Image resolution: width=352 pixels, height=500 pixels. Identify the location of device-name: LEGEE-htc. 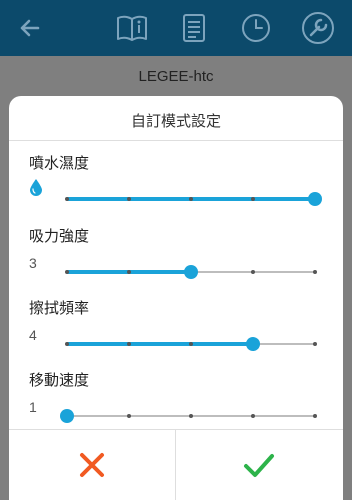
(176, 76).